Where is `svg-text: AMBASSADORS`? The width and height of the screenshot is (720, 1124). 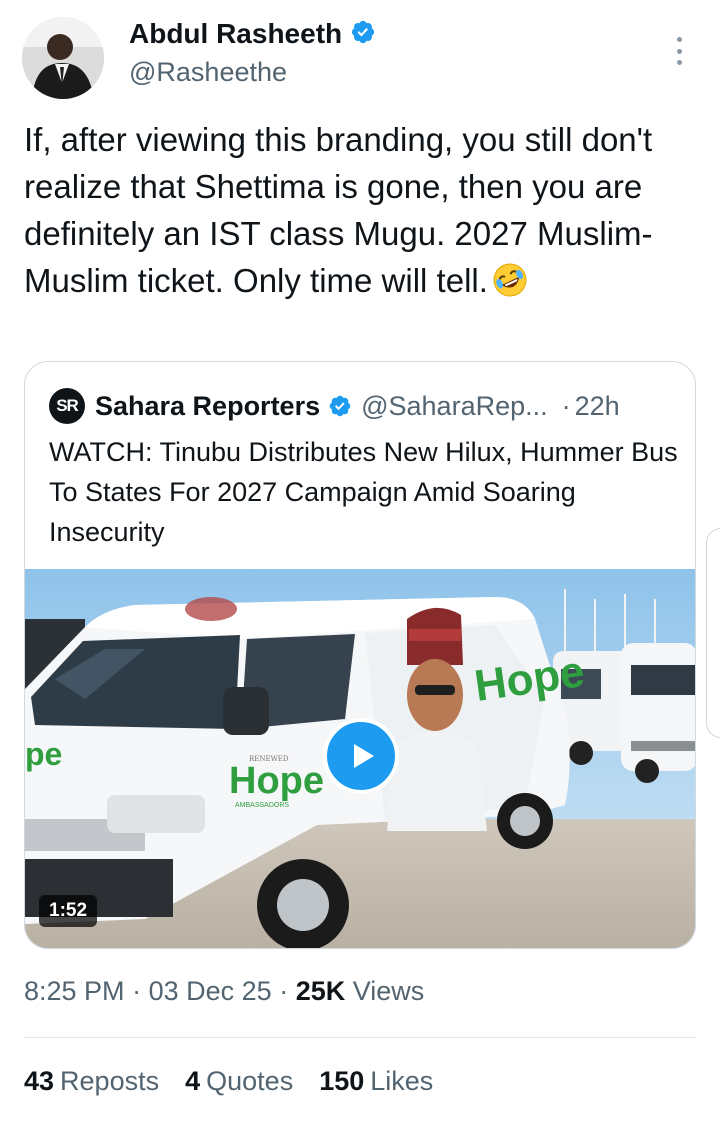
svg-text: AMBASSADORS is located at coordinates (262, 805).